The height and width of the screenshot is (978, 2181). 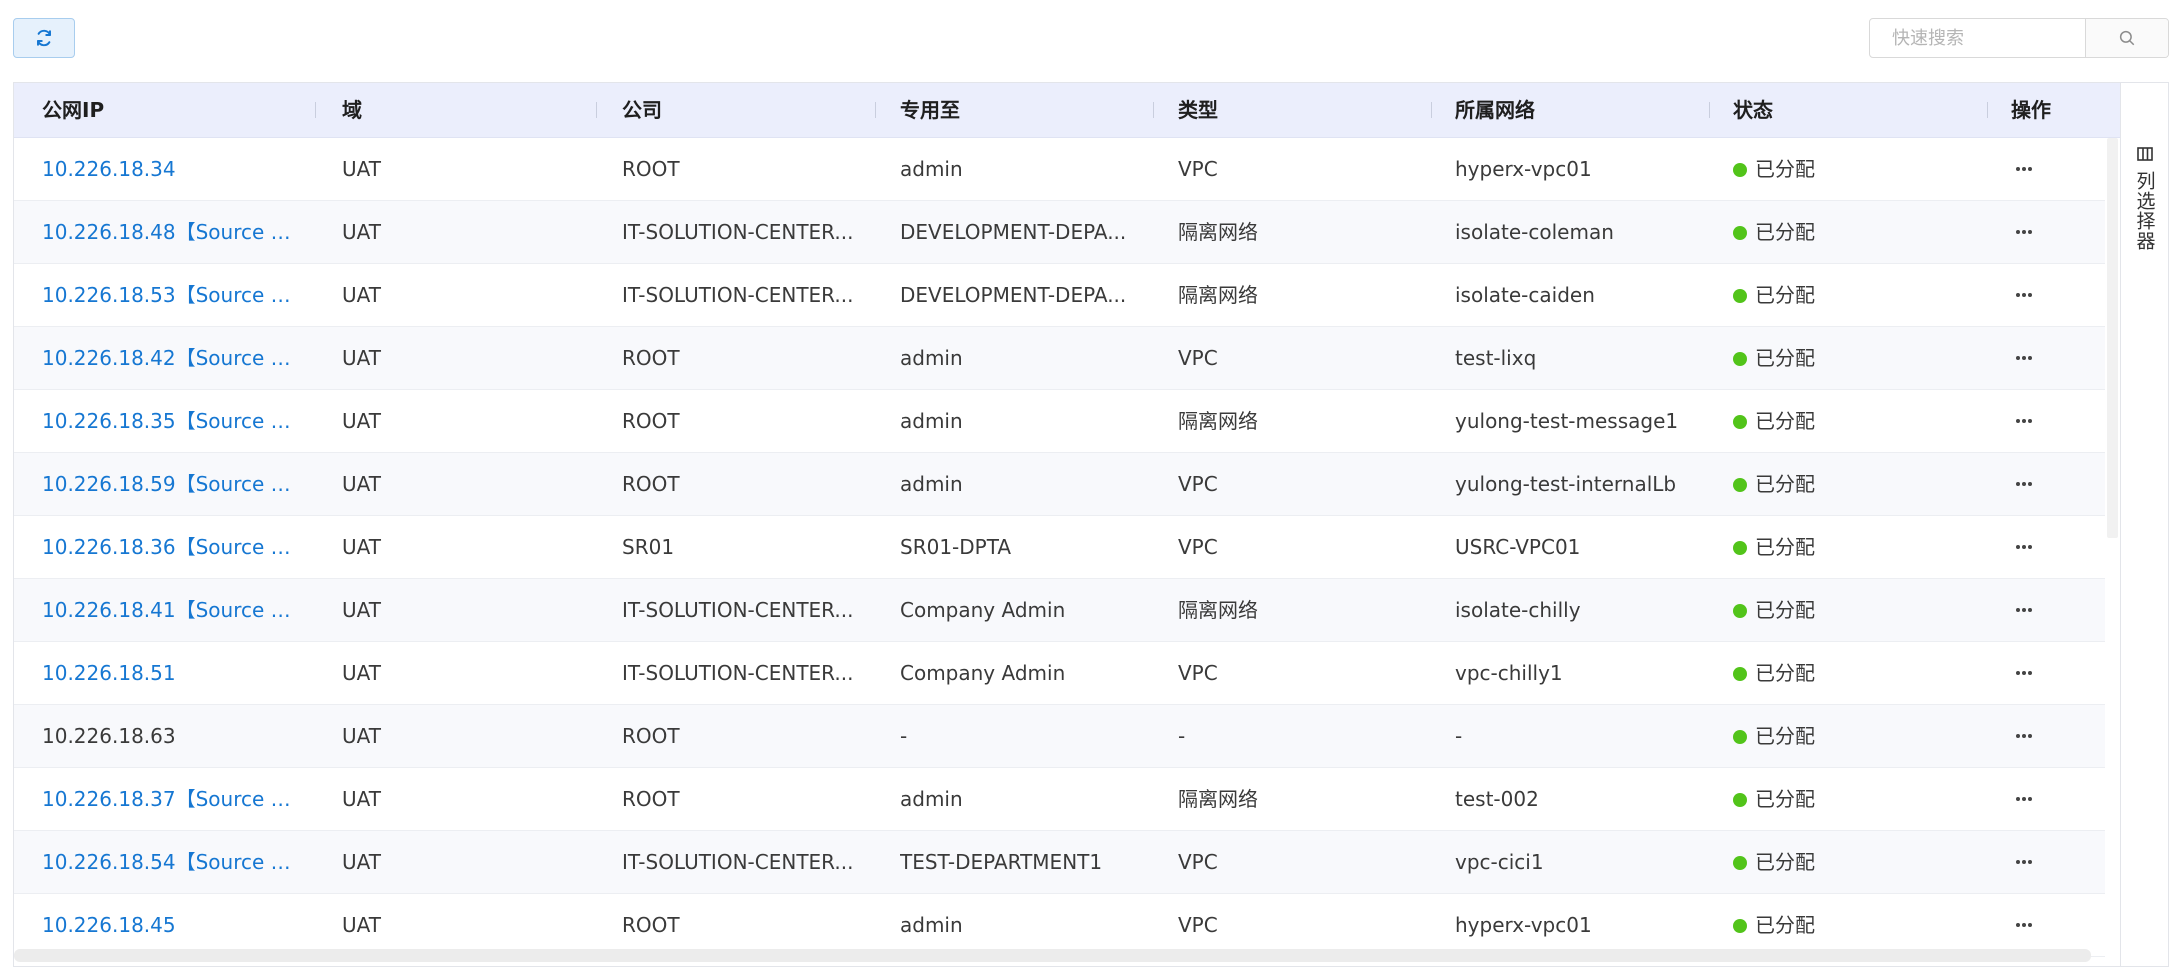 I want to click on cell-network: hyperx-vpc01, so click(x=1523, y=925).